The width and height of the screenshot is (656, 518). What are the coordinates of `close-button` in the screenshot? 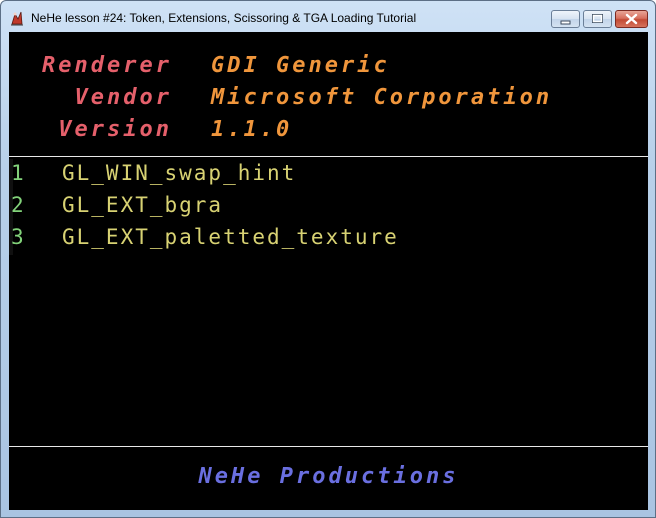 It's located at (631, 19).